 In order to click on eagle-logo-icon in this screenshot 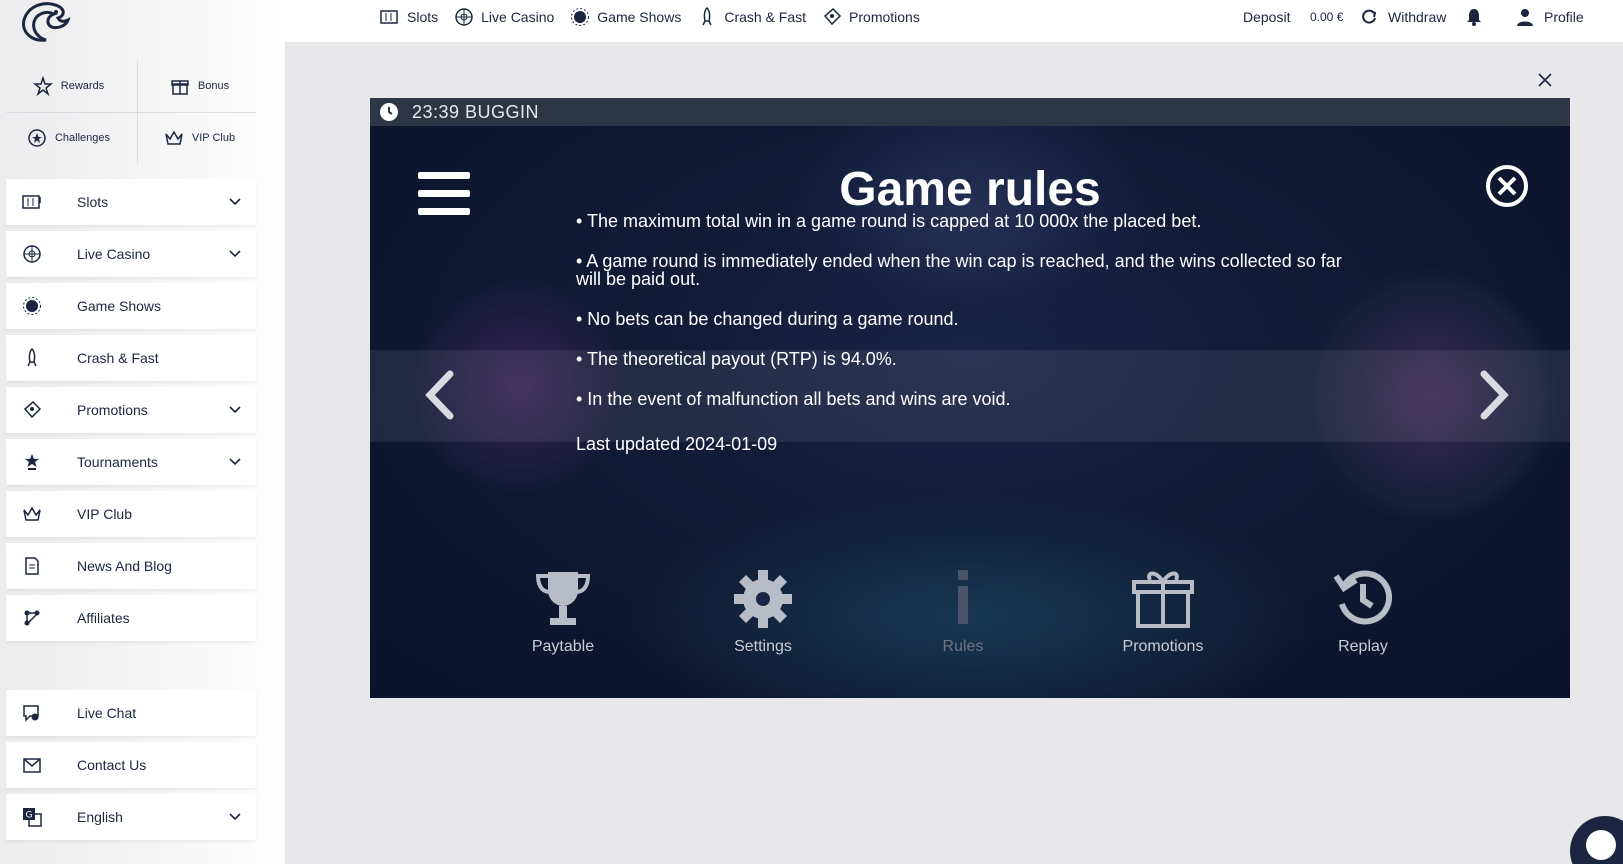, I will do `click(46, 22)`.